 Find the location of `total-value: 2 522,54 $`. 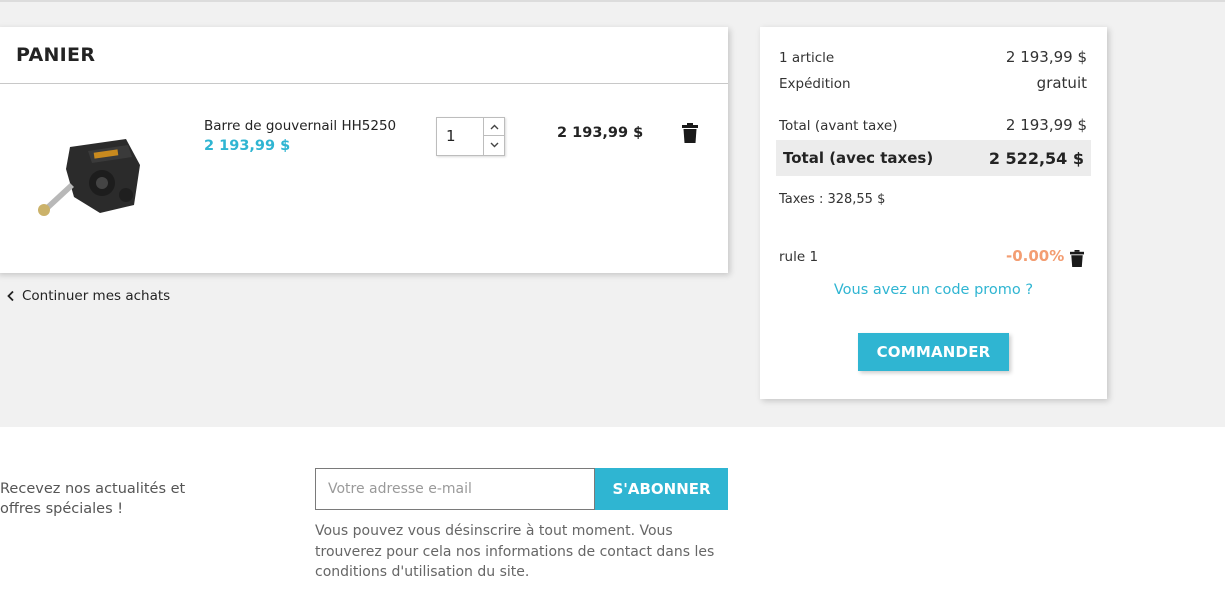

total-value: 2 522,54 $ is located at coordinates (1036, 158).